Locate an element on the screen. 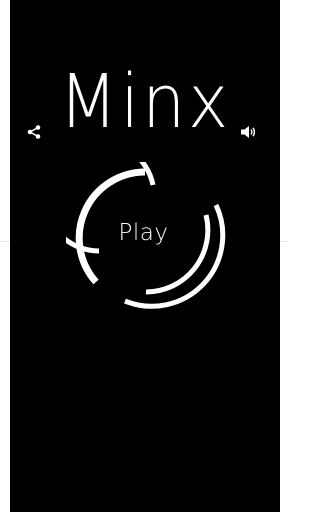 The height and width of the screenshot is (512, 320). speaker-icon is located at coordinates (248, 132).